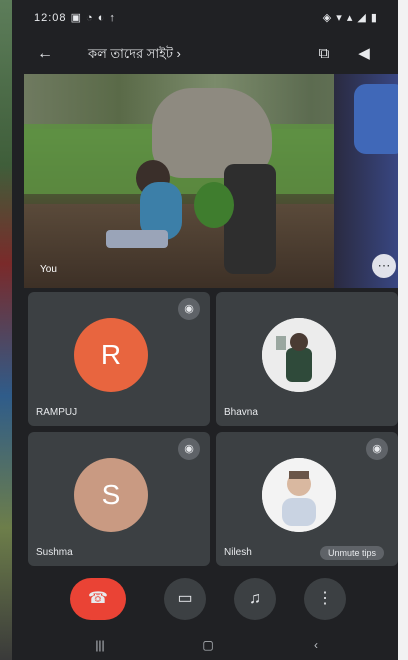  Describe the element at coordinates (238, 552) in the screenshot. I see `participant-name: Nilesh` at that location.